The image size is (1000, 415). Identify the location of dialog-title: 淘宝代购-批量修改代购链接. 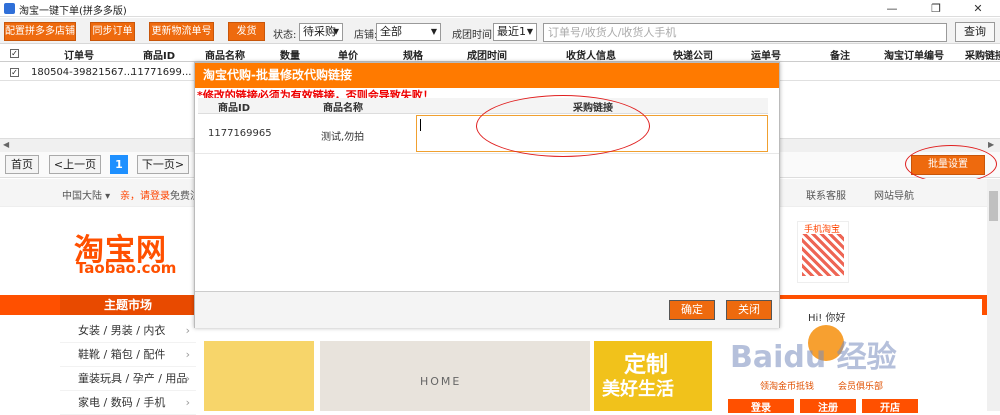
(487, 75).